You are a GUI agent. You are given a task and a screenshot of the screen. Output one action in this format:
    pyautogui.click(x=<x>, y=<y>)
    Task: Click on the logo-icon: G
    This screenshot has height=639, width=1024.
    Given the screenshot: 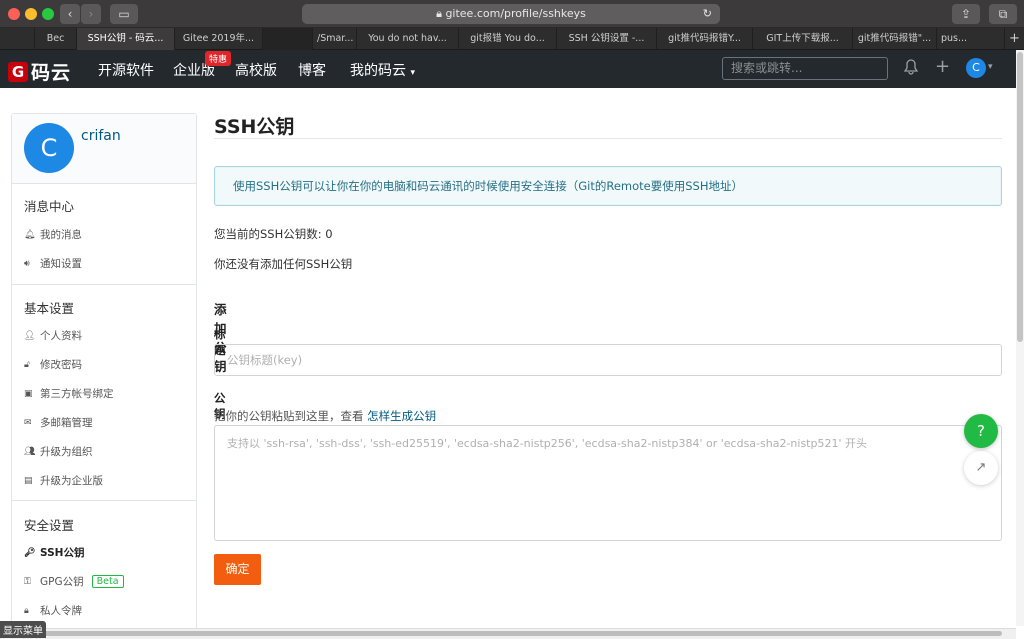 What is the action you would take?
    pyautogui.click(x=18, y=71)
    